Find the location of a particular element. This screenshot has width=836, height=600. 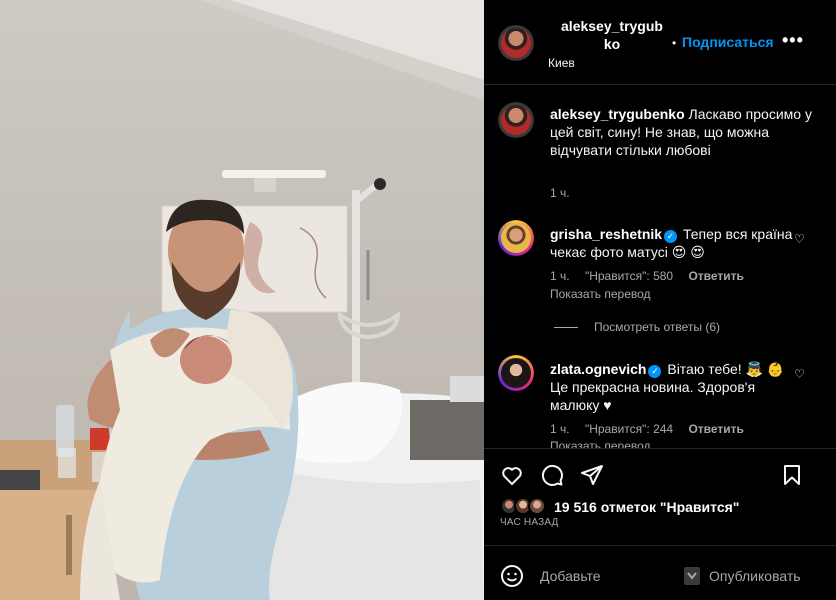

comment-meta: 1 ч. "Нравится": 244 Ответить is located at coordinates (653, 429).